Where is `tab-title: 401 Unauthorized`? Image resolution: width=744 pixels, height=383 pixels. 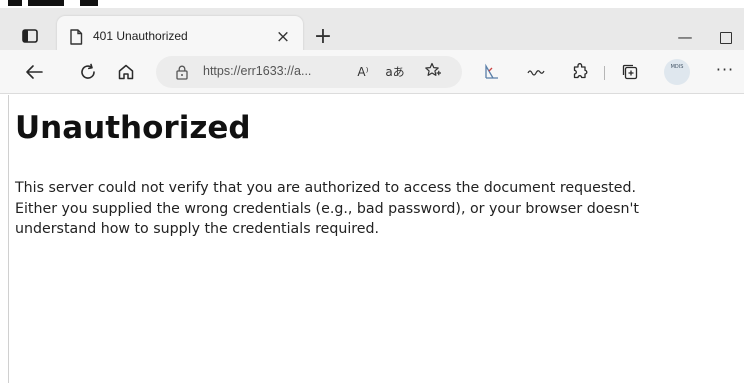
tab-title: 401 Unauthorized is located at coordinates (140, 36).